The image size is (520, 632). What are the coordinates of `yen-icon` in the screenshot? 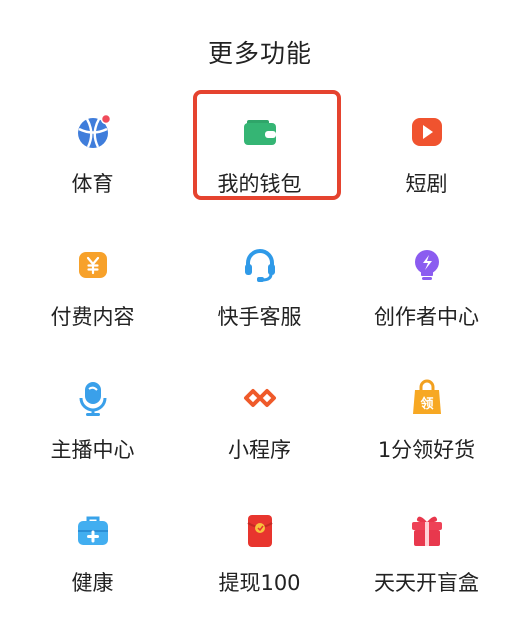 It's located at (93, 265).